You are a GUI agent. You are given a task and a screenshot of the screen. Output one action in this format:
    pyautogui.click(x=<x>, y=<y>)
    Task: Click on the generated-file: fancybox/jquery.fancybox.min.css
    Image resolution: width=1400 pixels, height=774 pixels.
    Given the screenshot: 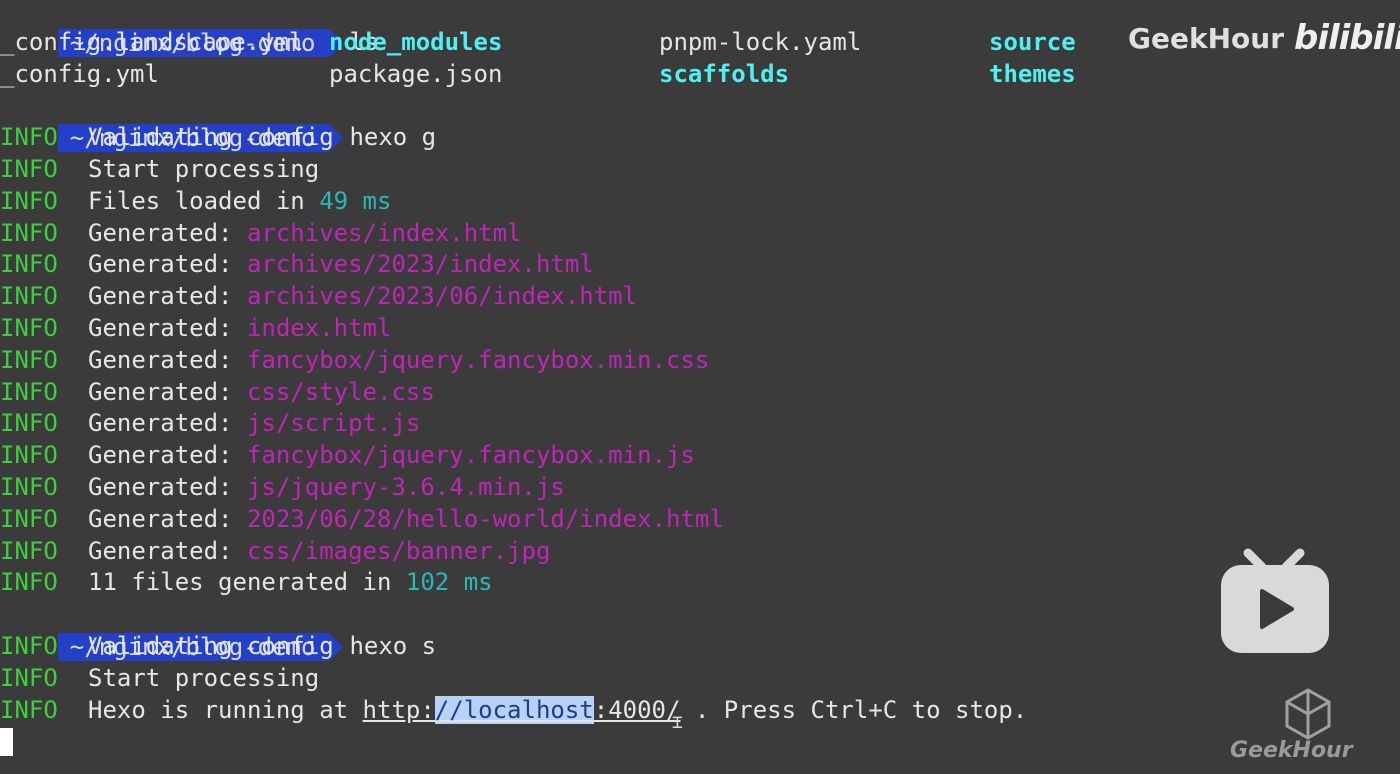 What is the action you would take?
    pyautogui.click(x=478, y=359)
    